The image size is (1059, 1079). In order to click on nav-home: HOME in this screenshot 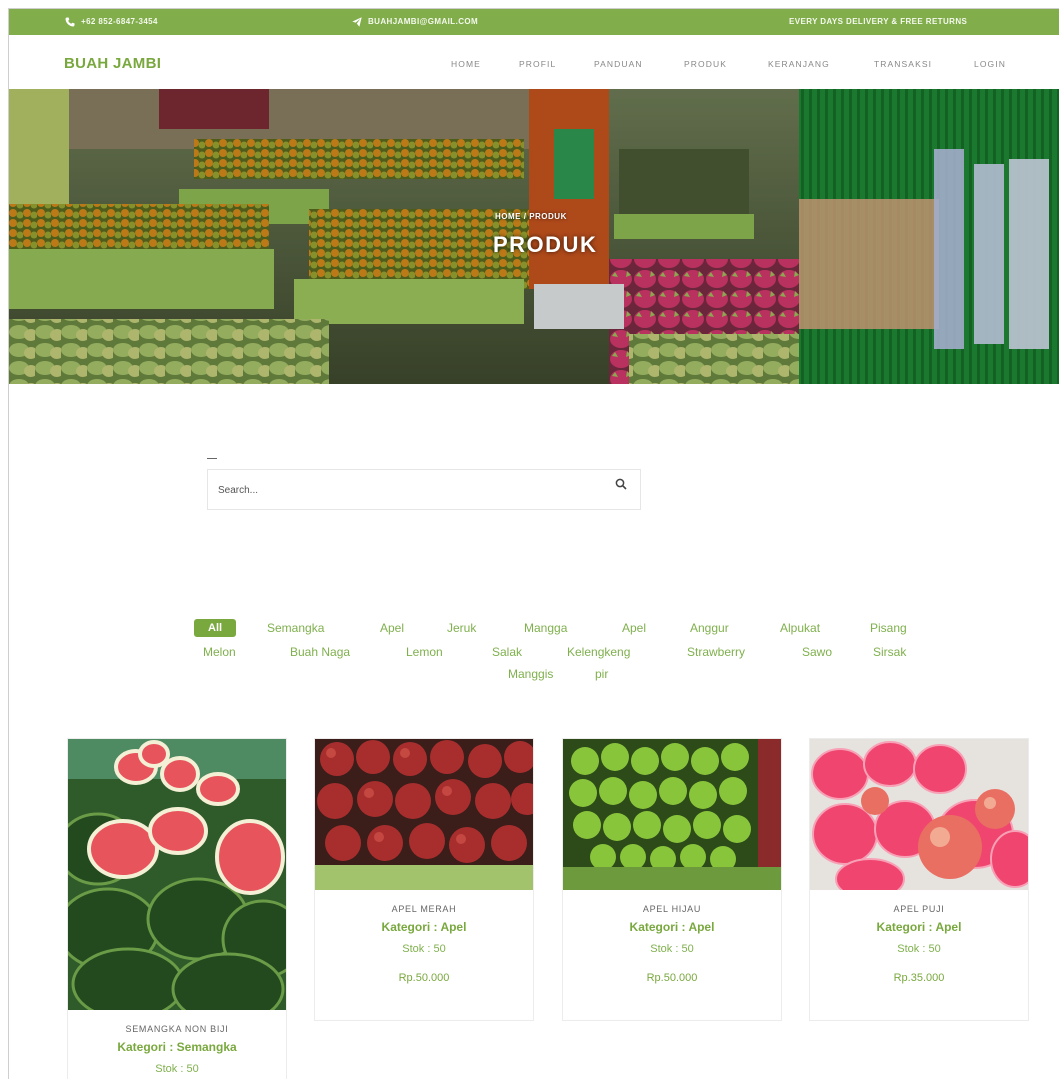, I will do `click(466, 64)`.